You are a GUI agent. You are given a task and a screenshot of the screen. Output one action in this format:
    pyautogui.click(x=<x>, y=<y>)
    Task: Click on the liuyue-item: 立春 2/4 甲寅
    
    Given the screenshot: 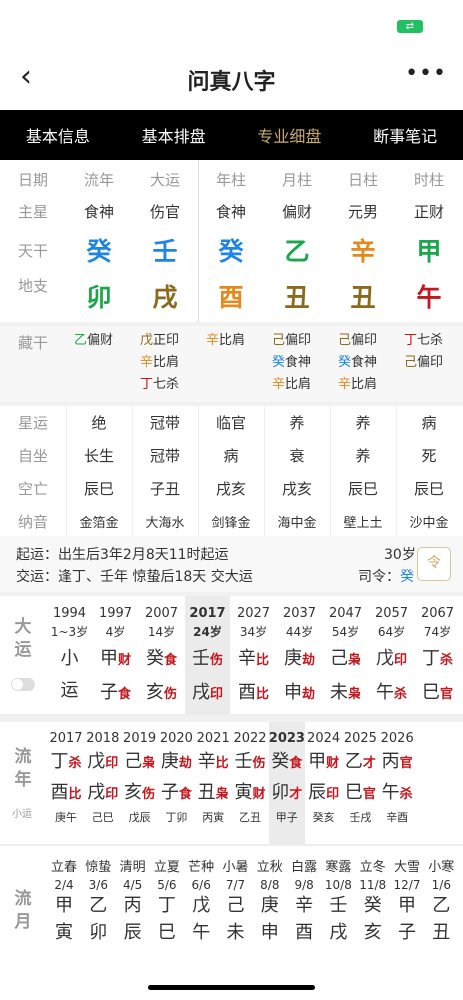 What is the action you would take?
    pyautogui.click(x=64, y=896)
    